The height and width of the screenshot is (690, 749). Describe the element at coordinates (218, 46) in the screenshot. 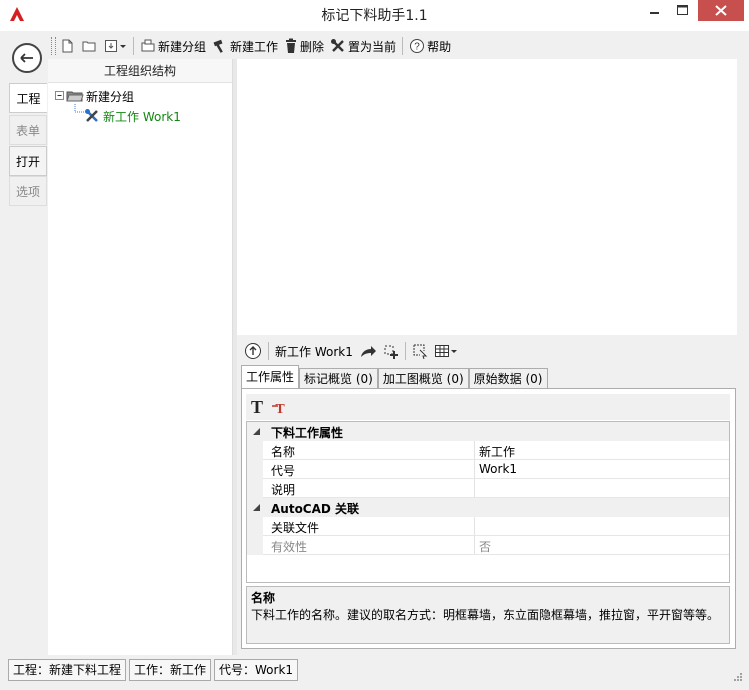

I see `hammer-icon` at that location.